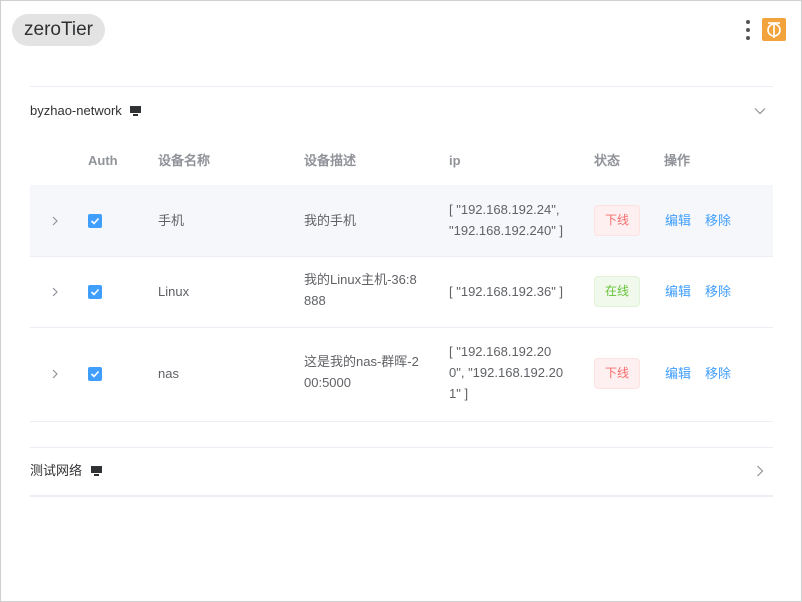  Describe the element at coordinates (506, 291) in the screenshot. I see `device-ip: [ "192.168.192.36" ]` at that location.